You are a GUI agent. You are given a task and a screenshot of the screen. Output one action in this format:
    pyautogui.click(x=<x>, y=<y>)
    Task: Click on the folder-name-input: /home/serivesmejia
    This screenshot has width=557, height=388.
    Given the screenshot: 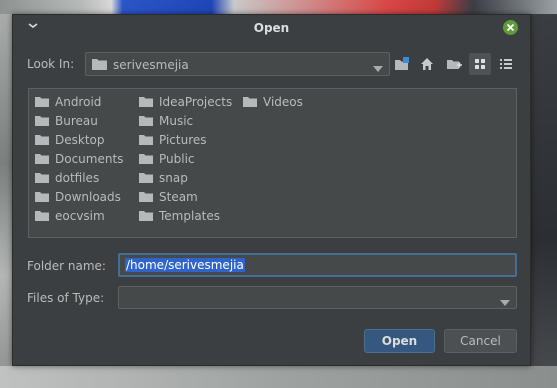 What is the action you would take?
    pyautogui.click(x=317, y=265)
    